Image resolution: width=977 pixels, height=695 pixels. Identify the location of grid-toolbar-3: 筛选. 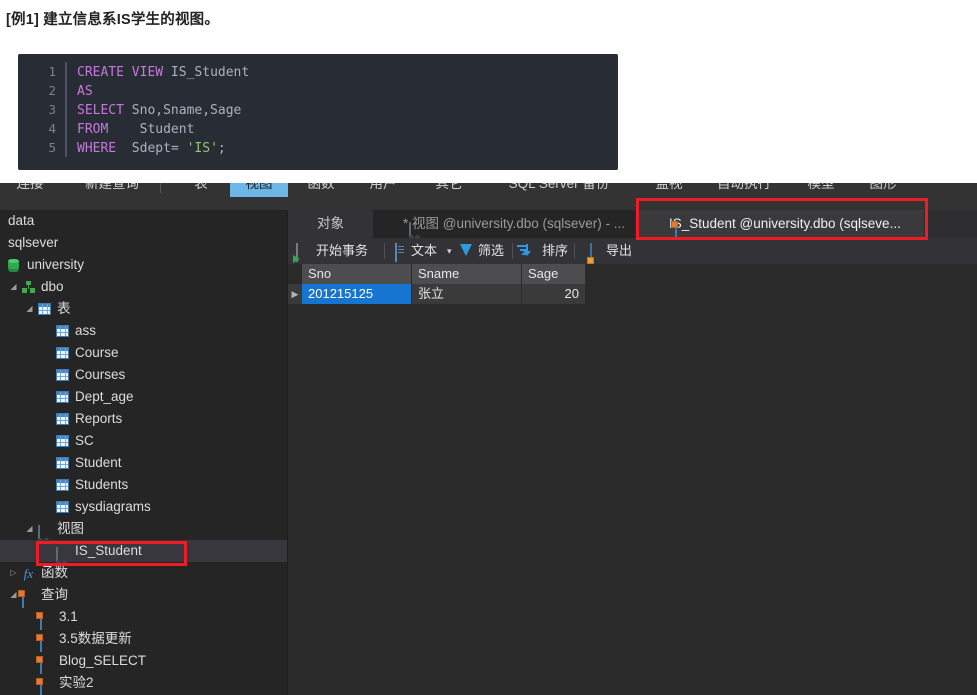
(491, 251).